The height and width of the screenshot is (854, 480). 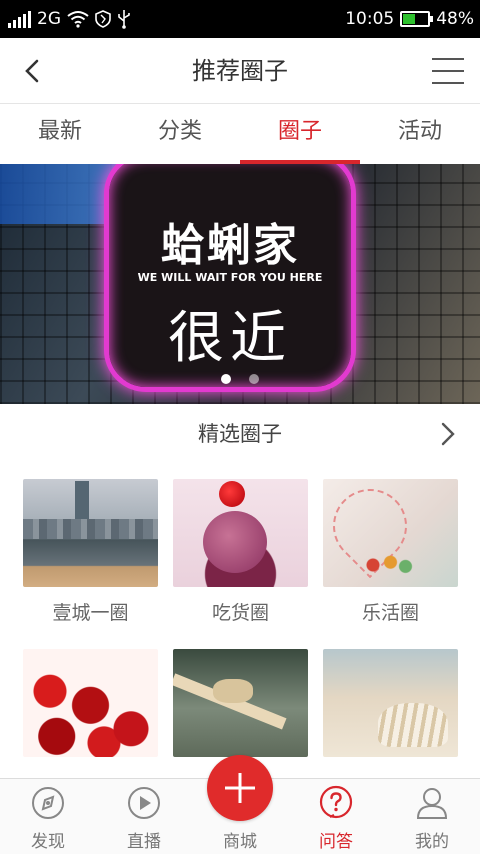 I want to click on nav-mall: 商城, so click(x=240, y=804).